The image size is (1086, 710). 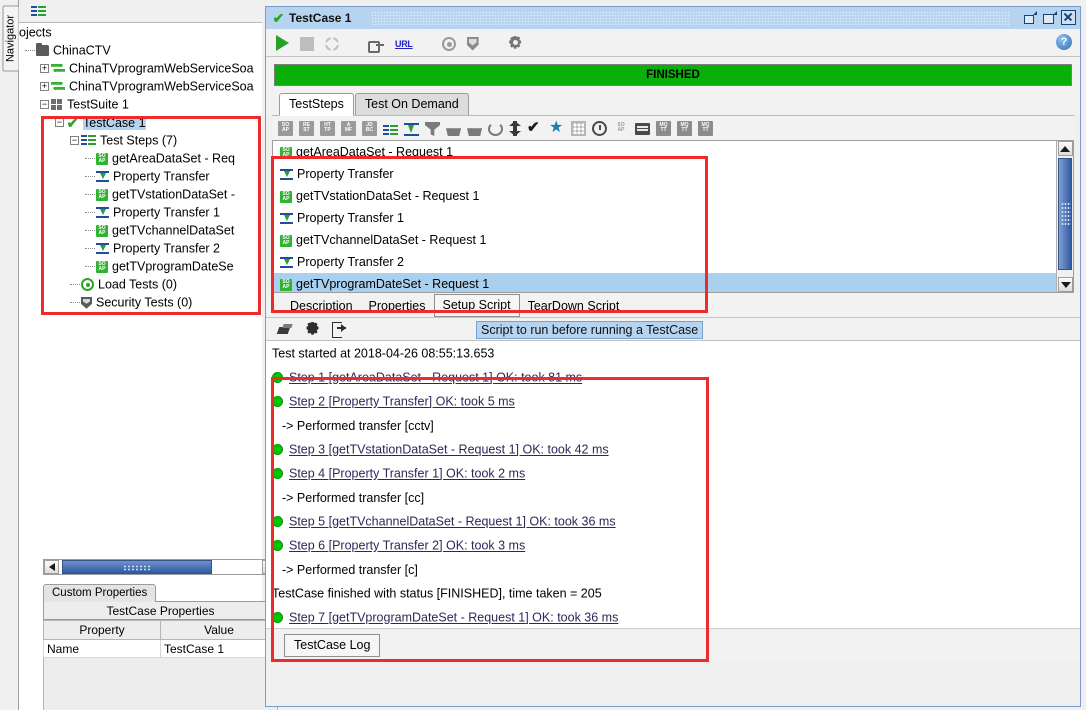 I want to click on add-delay-button, so click(x=599, y=128).